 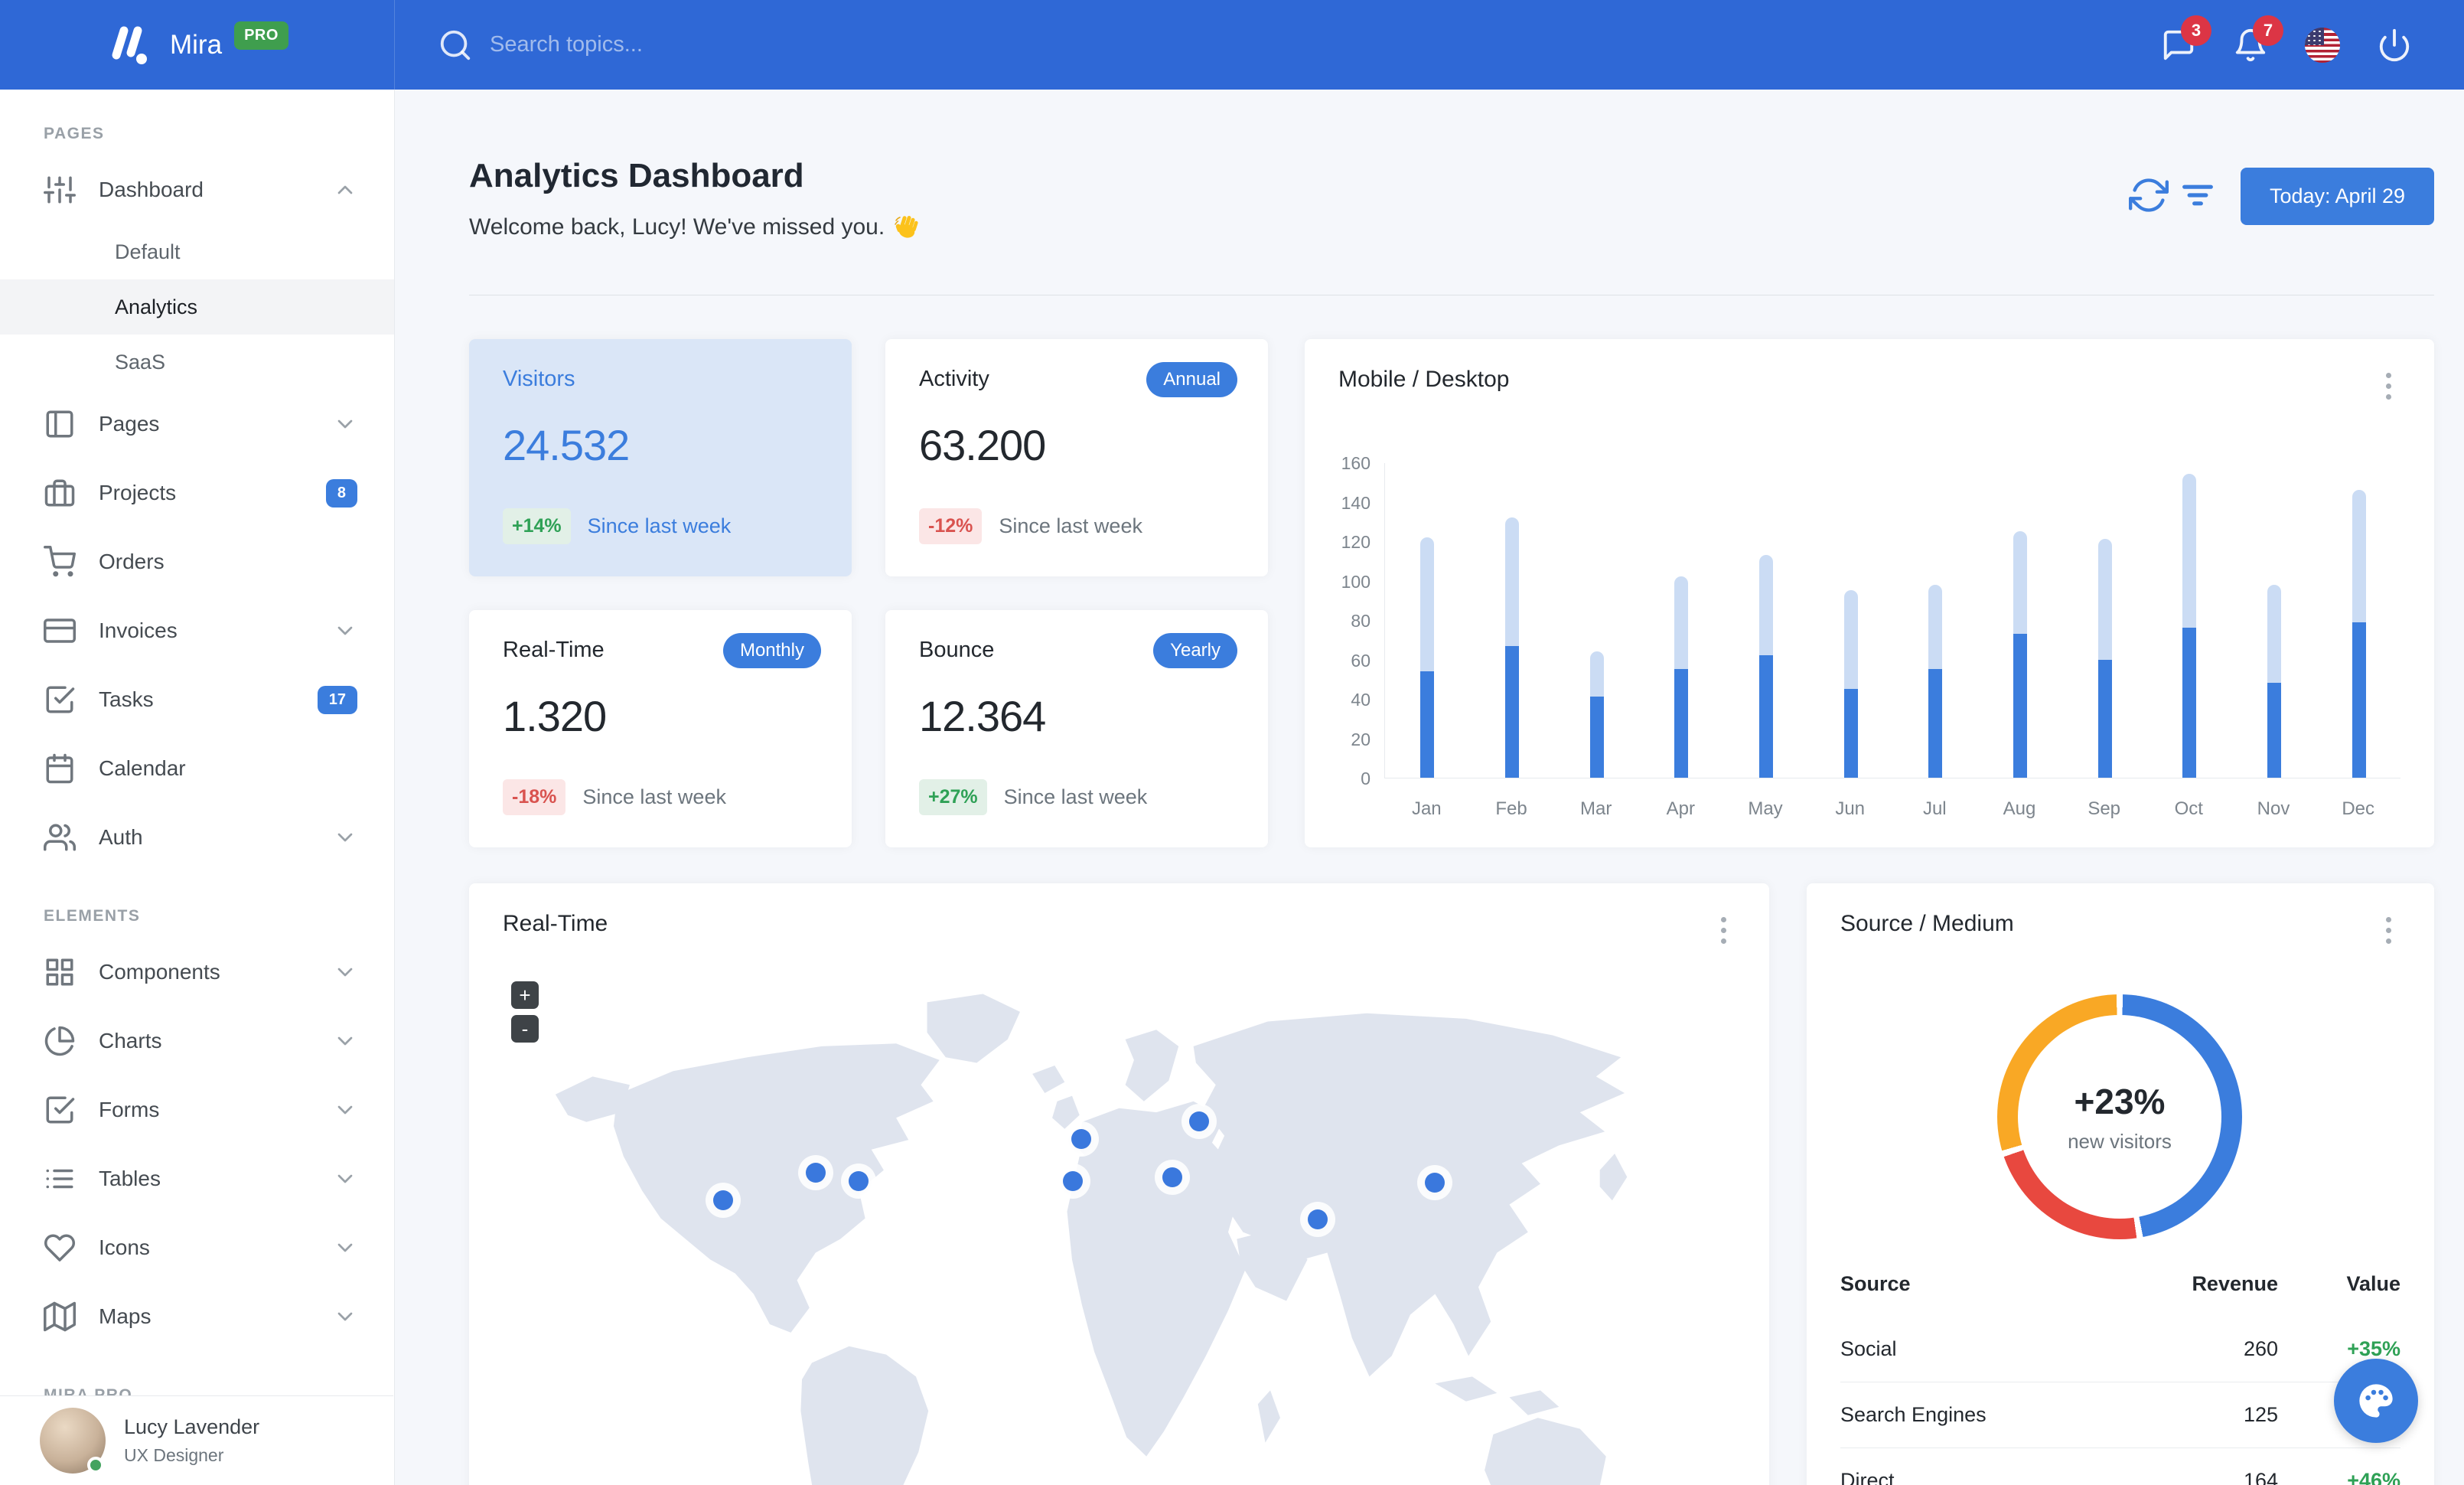 What do you see at coordinates (2389, 385) in the screenshot?
I see `chart-menu-button` at bounding box center [2389, 385].